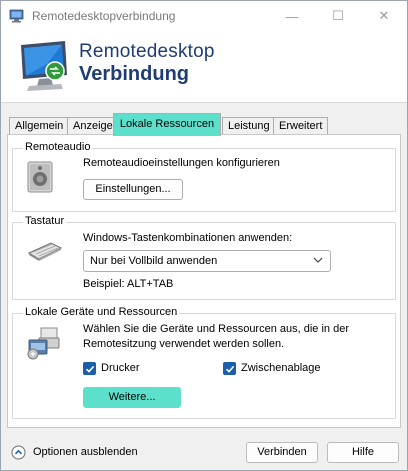  I want to click on tab-lokale-ressourcen: Lokale Ressourcen, so click(167, 124).